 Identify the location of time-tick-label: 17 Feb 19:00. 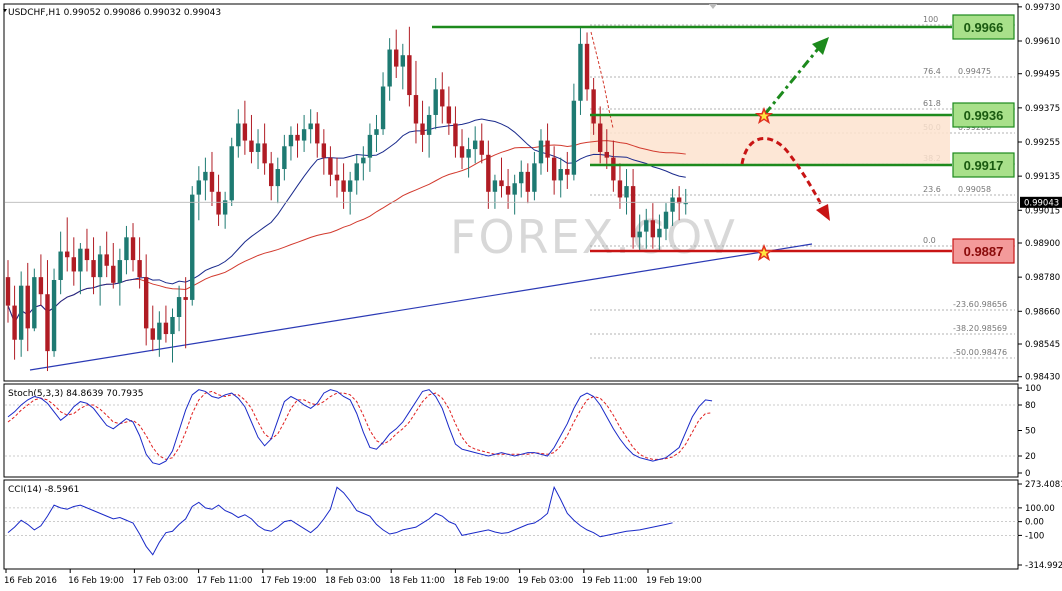
(289, 581).